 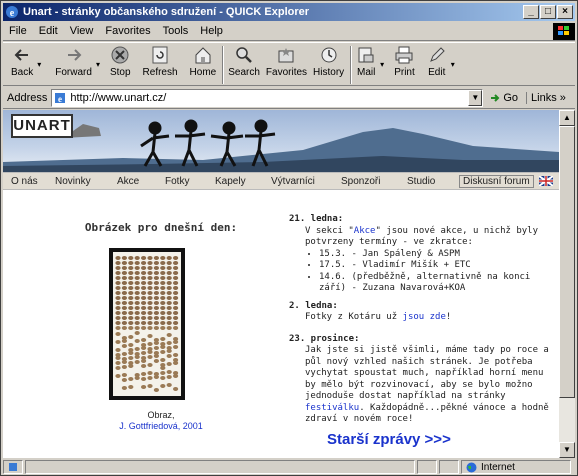 I want to click on search-icon, so click(x=244, y=55).